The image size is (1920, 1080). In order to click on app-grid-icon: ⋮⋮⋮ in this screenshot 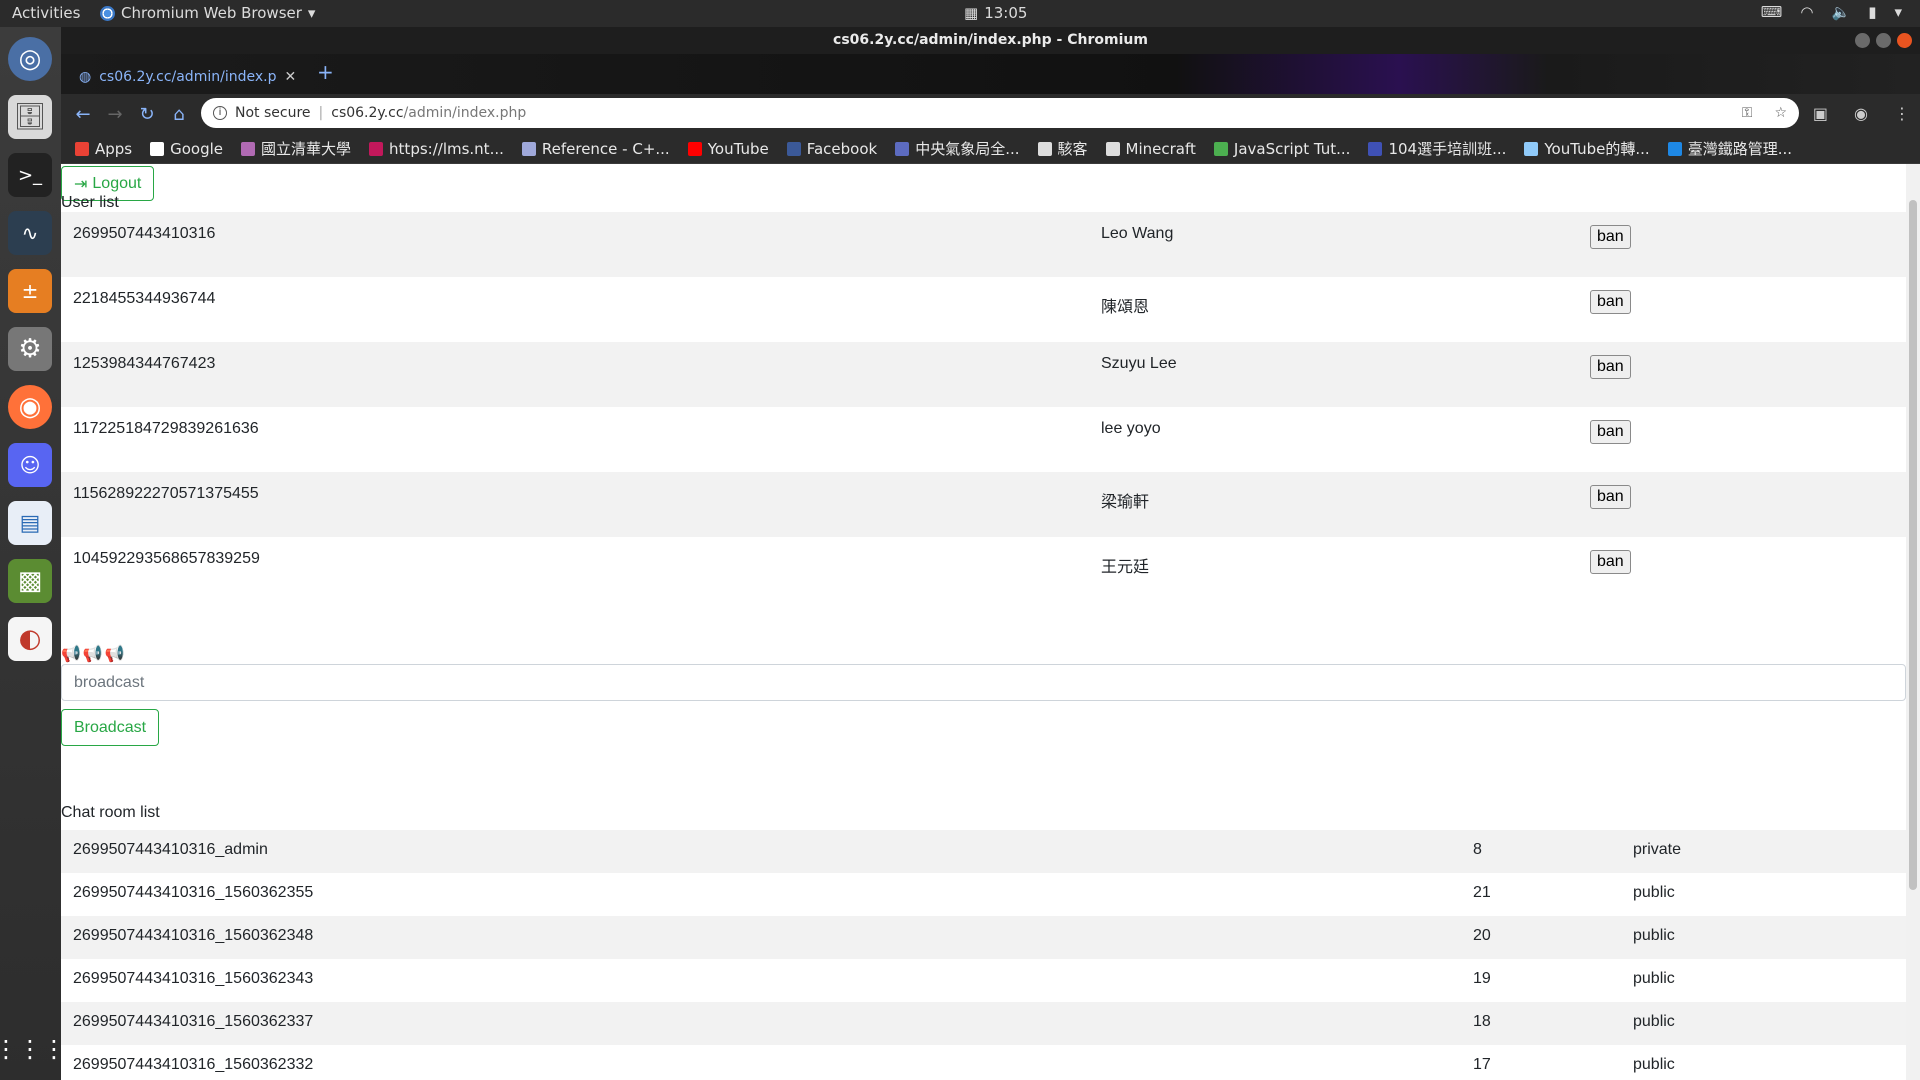, I will do `click(33, 1049)`.